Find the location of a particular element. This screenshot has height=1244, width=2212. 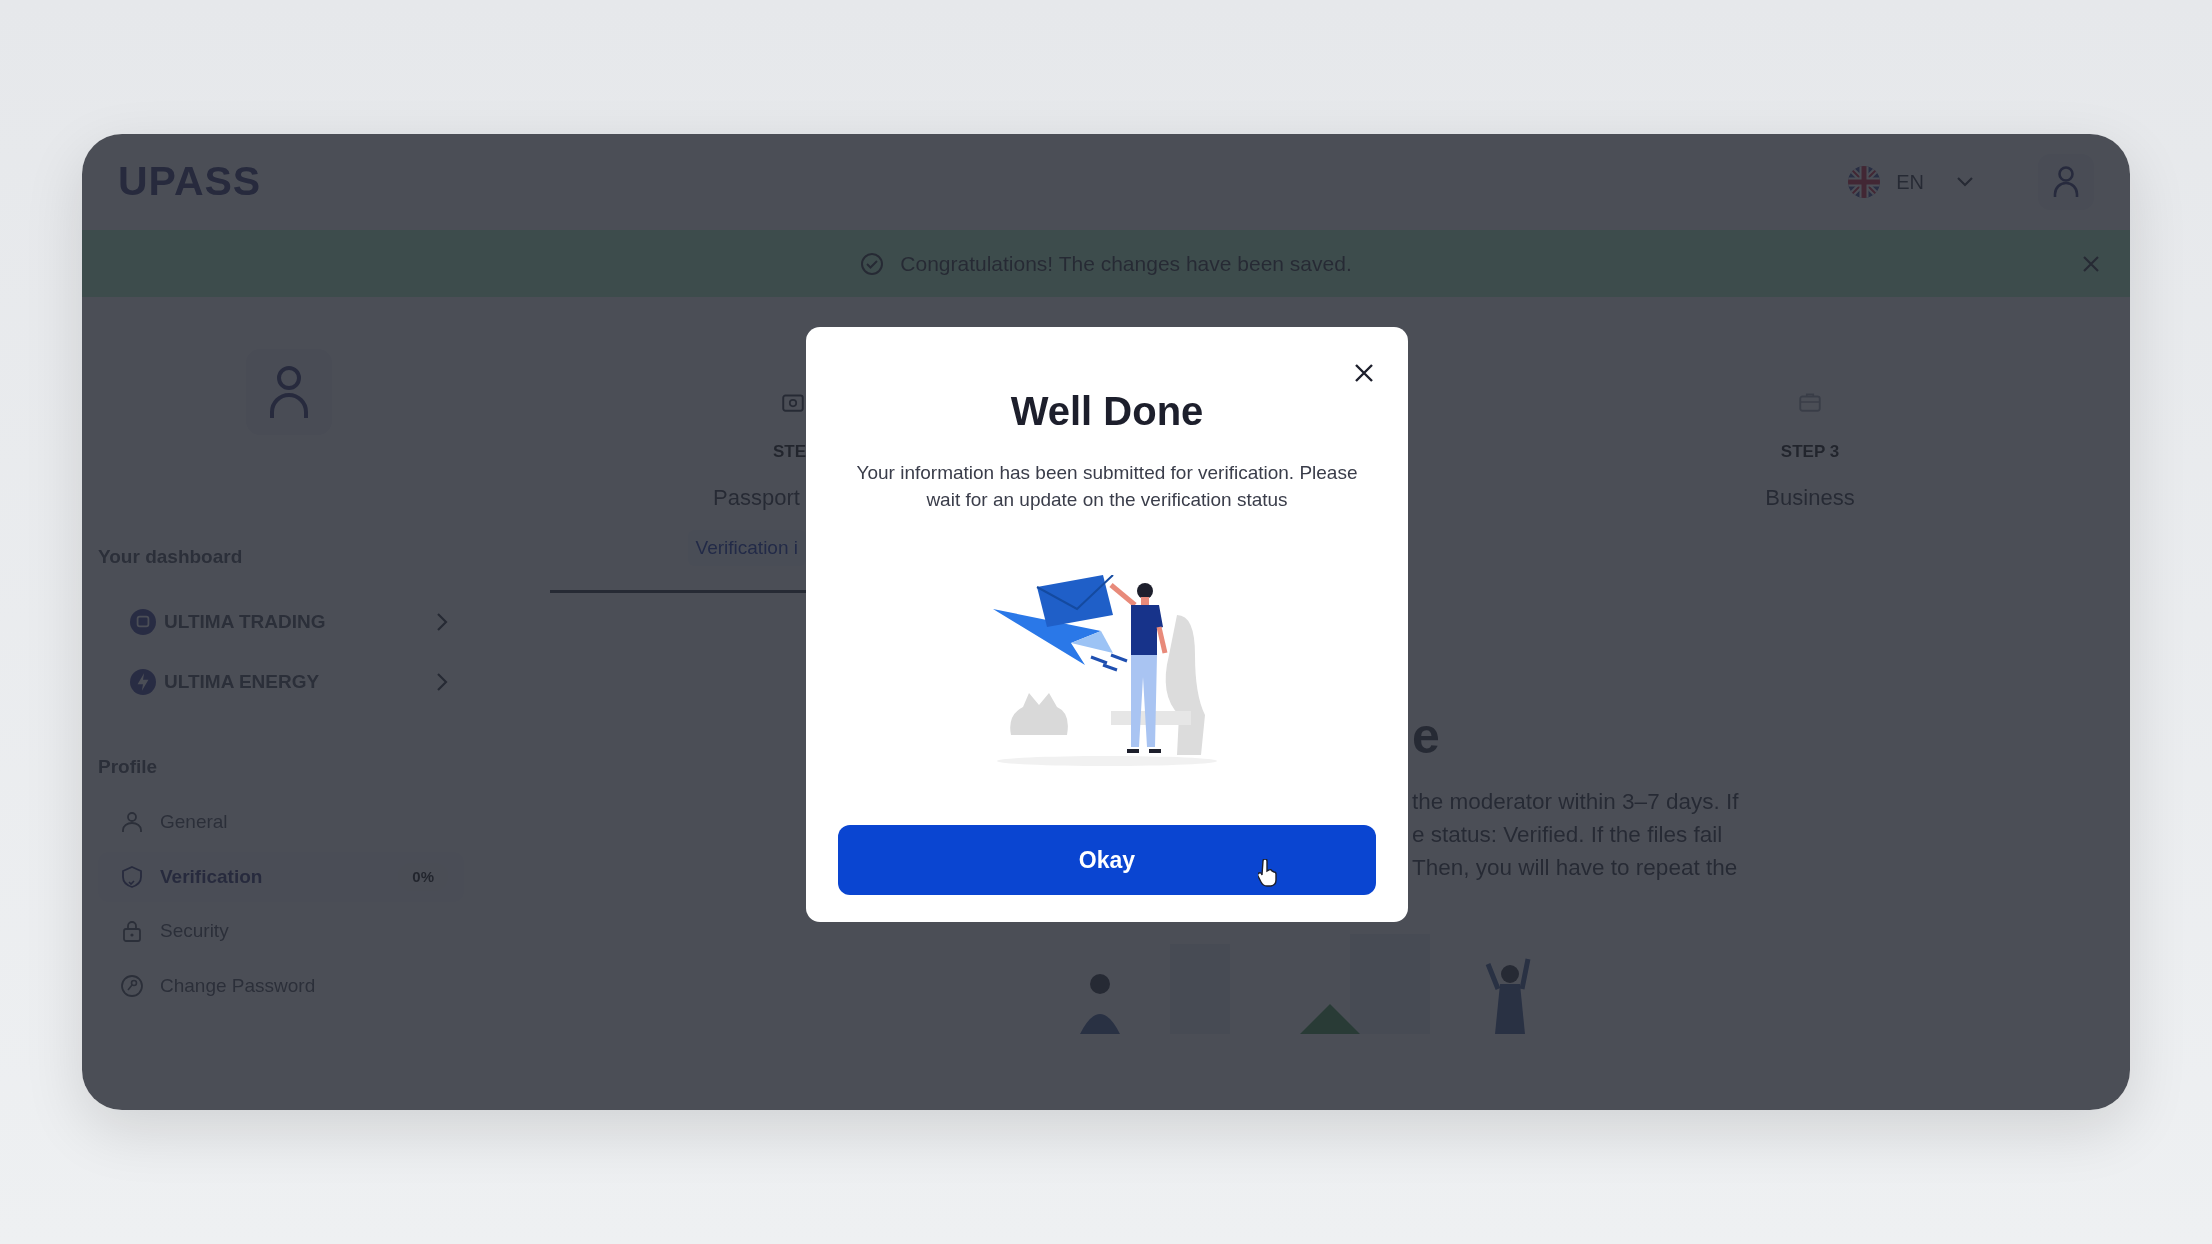

pointer-cursor-icon is located at coordinates (1268, 873).